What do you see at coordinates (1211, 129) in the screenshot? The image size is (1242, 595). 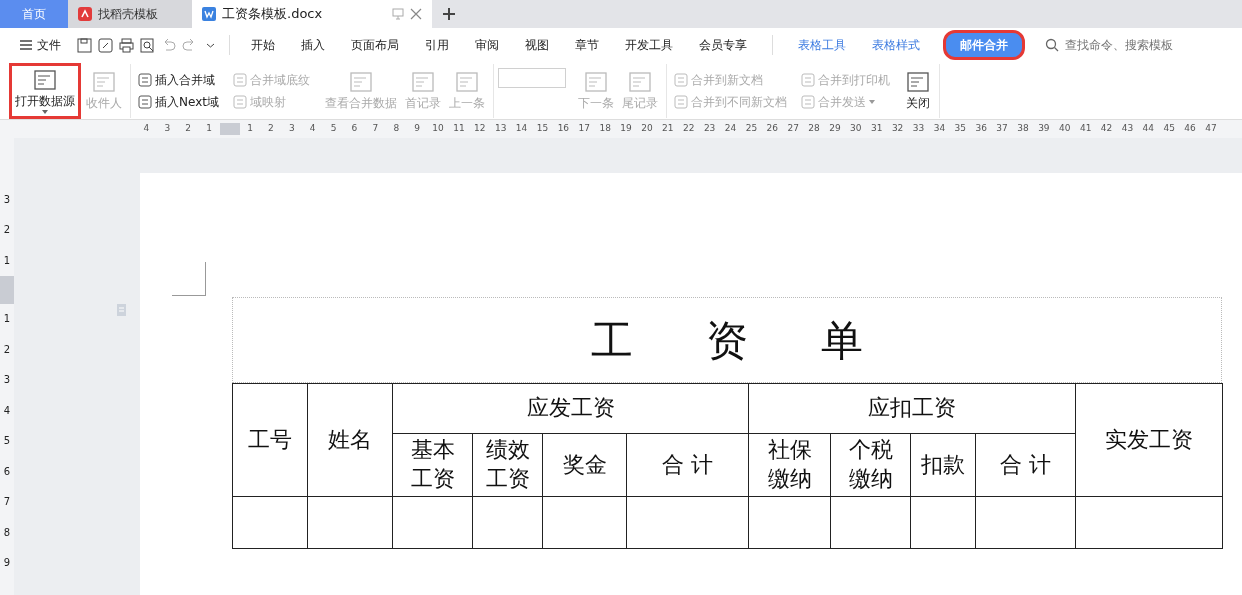 I see `ruler-number: 47` at bounding box center [1211, 129].